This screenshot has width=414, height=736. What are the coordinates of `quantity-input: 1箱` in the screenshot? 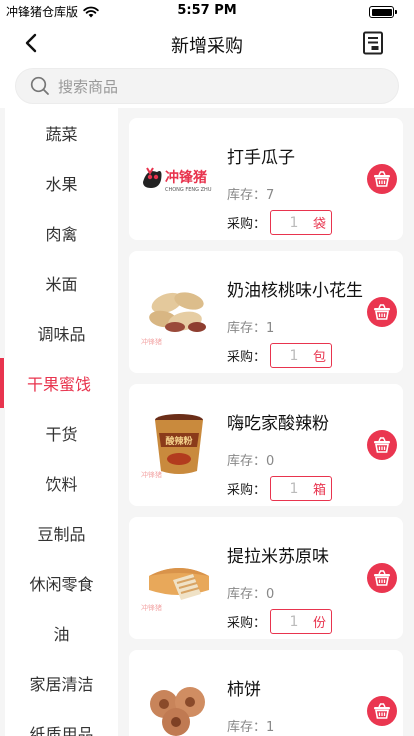 It's located at (301, 488).